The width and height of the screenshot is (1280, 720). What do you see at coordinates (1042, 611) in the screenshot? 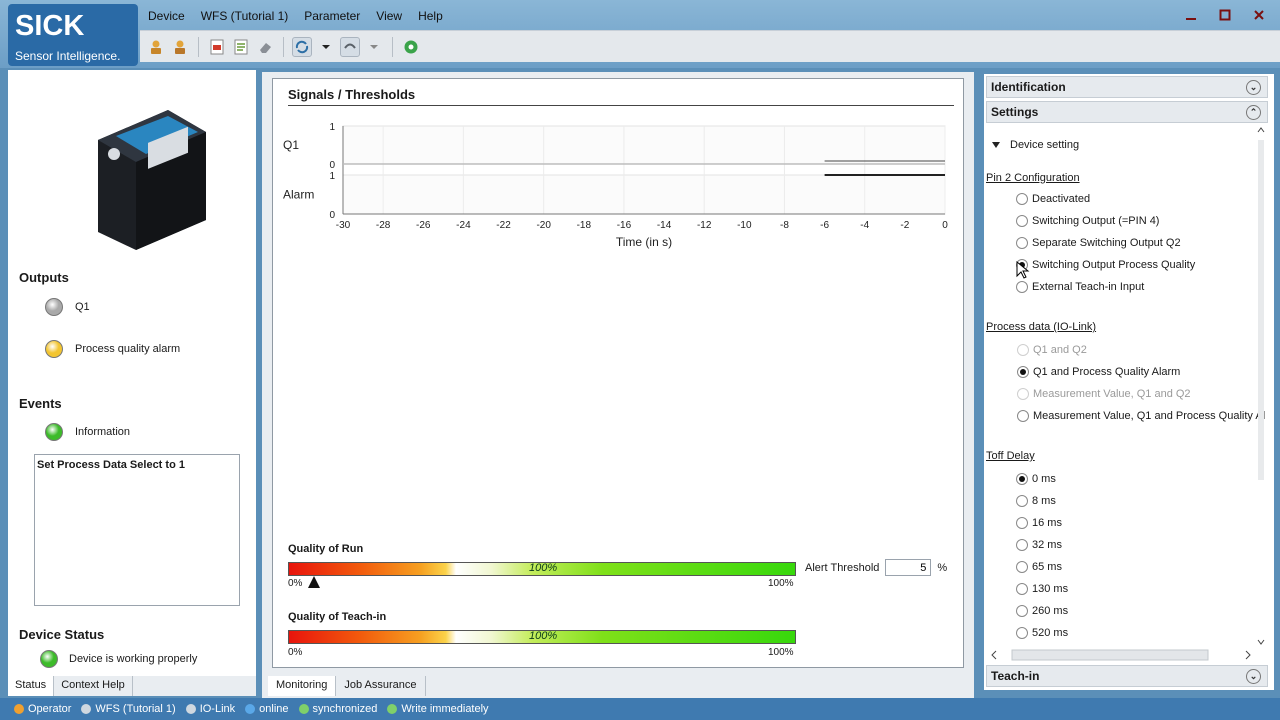
I see `toff-delay-option: 260 ms` at bounding box center [1042, 611].